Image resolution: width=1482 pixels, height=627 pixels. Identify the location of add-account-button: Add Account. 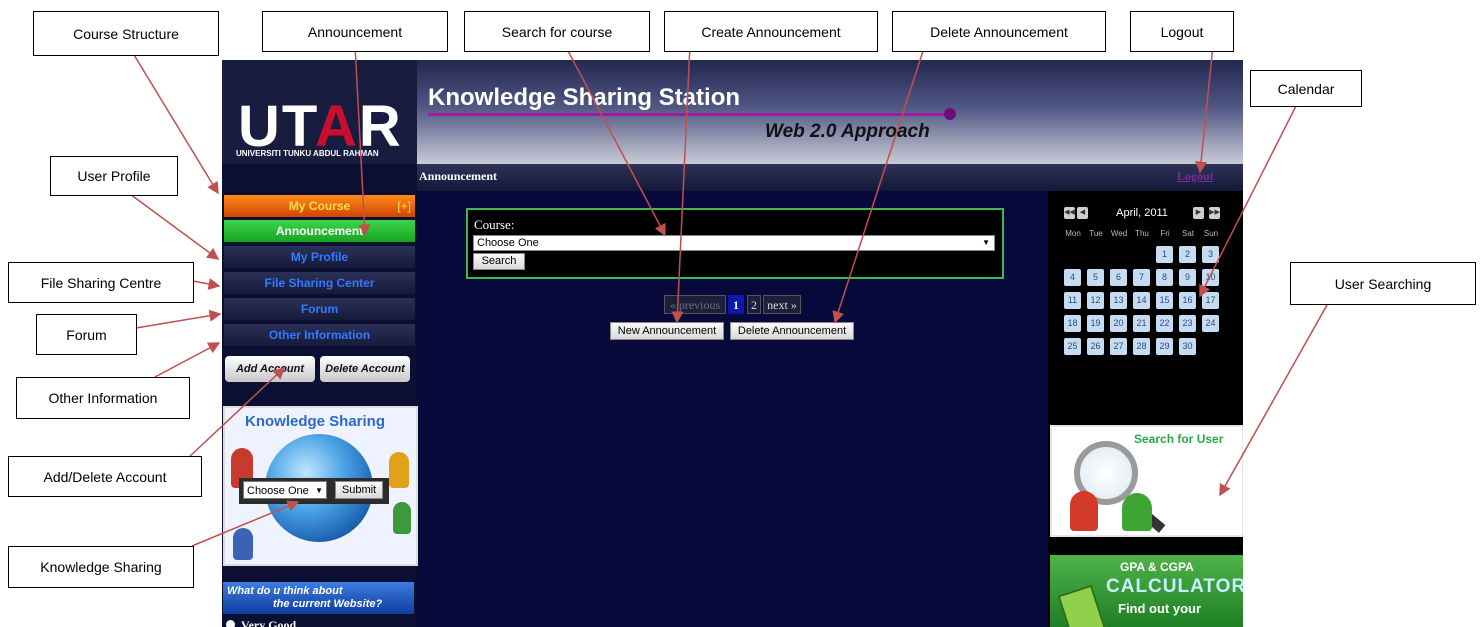
(270, 369).